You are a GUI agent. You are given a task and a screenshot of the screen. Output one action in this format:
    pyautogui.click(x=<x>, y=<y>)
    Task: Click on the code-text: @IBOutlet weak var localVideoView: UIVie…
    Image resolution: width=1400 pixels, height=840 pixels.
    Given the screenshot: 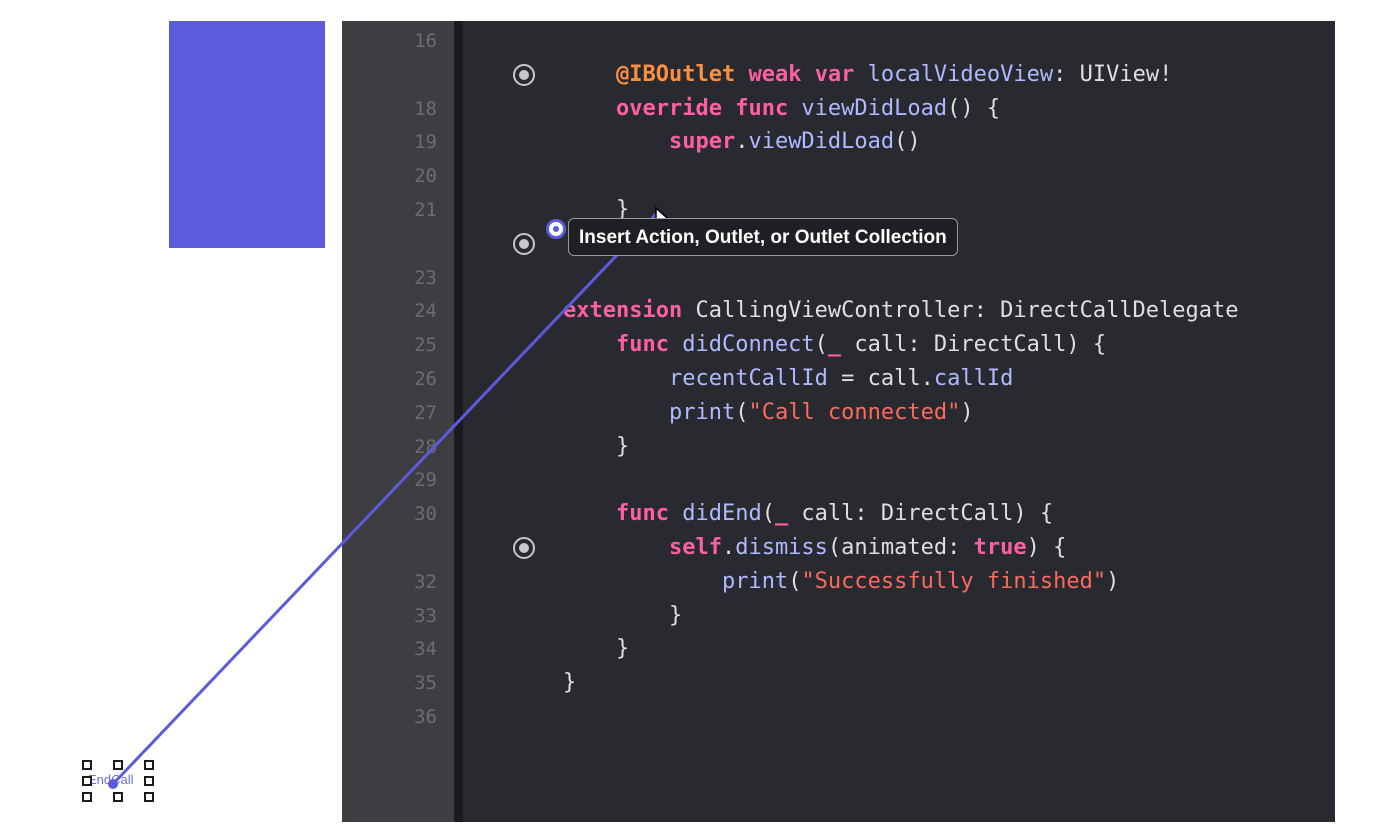 What is the action you would take?
    pyautogui.click(x=867, y=75)
    